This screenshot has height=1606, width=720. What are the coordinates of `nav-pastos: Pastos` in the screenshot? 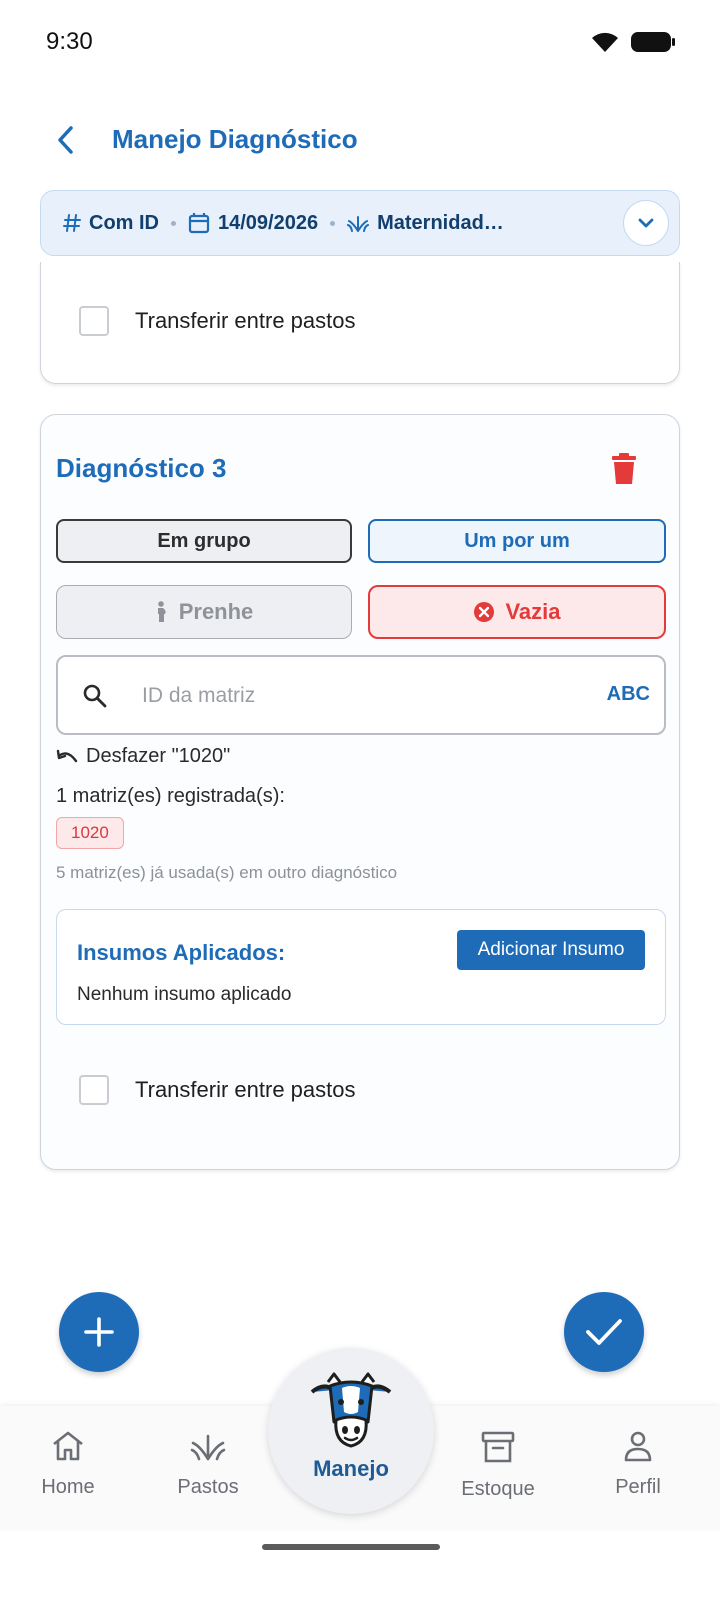 It's located at (208, 1464).